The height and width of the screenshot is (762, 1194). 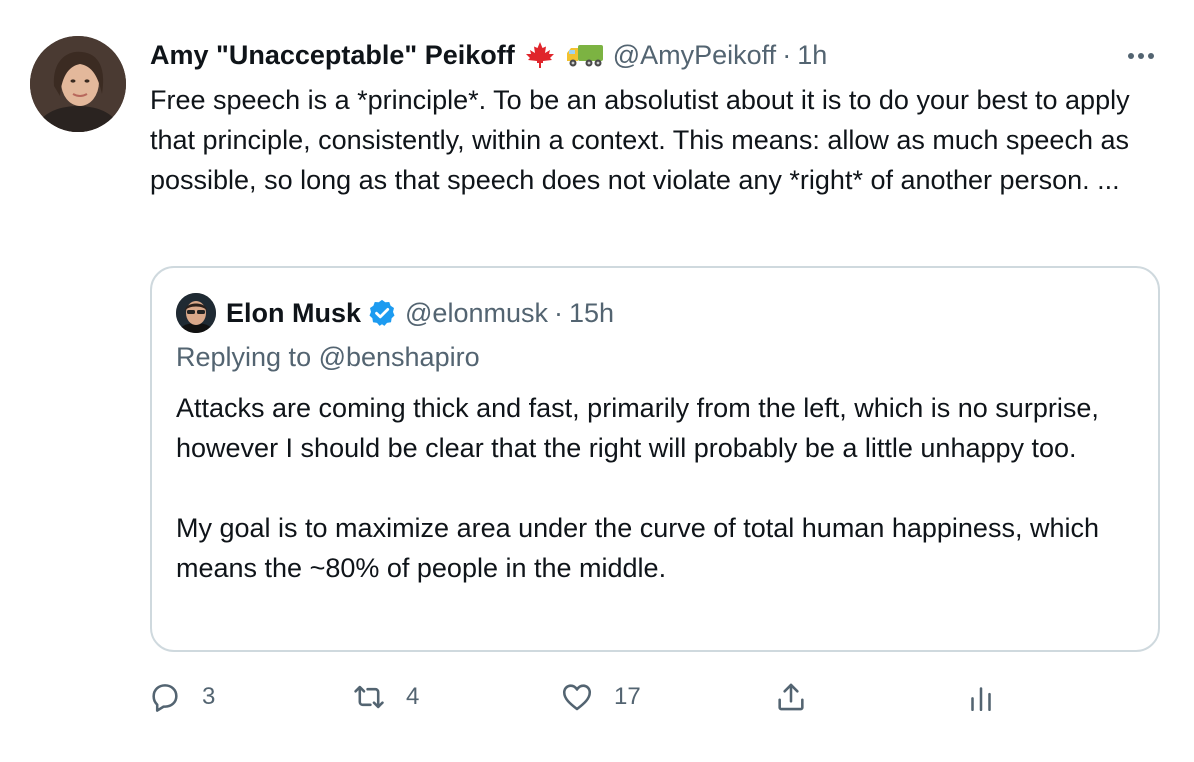 I want to click on analytics-button, so click(x=981, y=697).